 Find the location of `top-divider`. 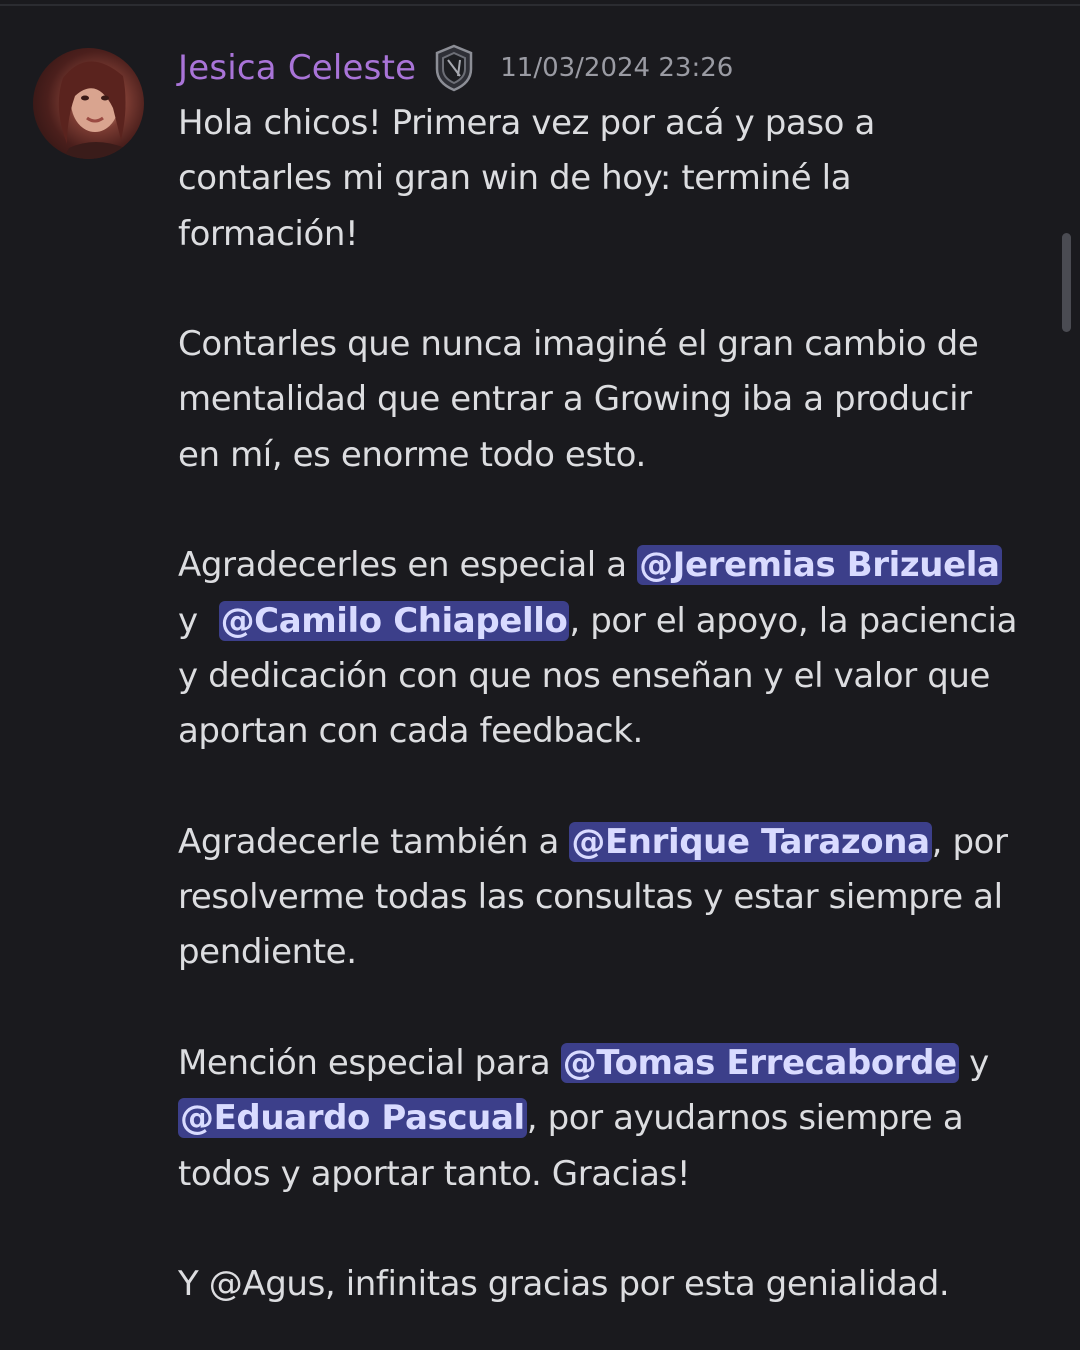

top-divider is located at coordinates (540, 5).